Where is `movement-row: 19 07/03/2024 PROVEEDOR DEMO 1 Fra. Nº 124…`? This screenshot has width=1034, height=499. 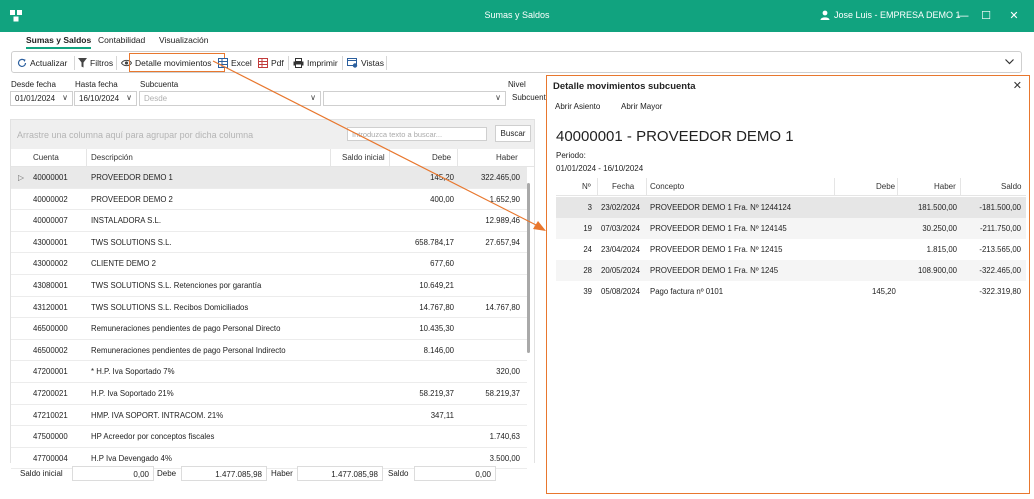 movement-row: 19 07/03/2024 PROVEEDOR DEMO 1 Fra. Nº 124… is located at coordinates (791, 228).